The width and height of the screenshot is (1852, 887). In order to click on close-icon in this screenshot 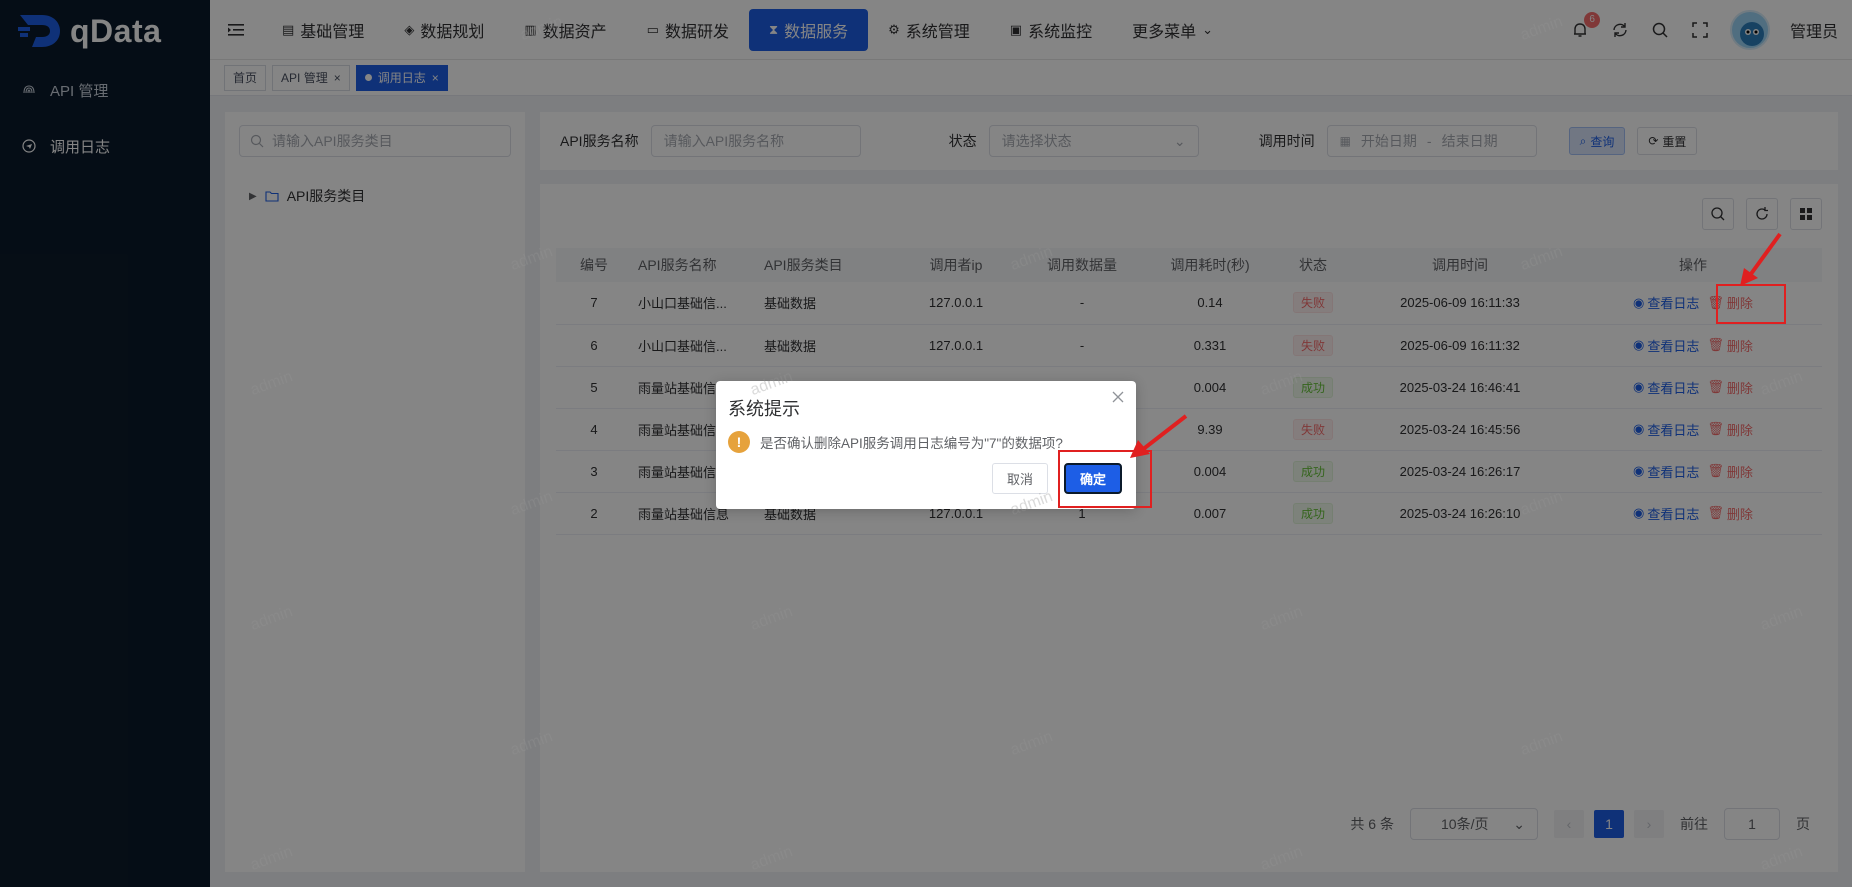, I will do `click(1118, 397)`.